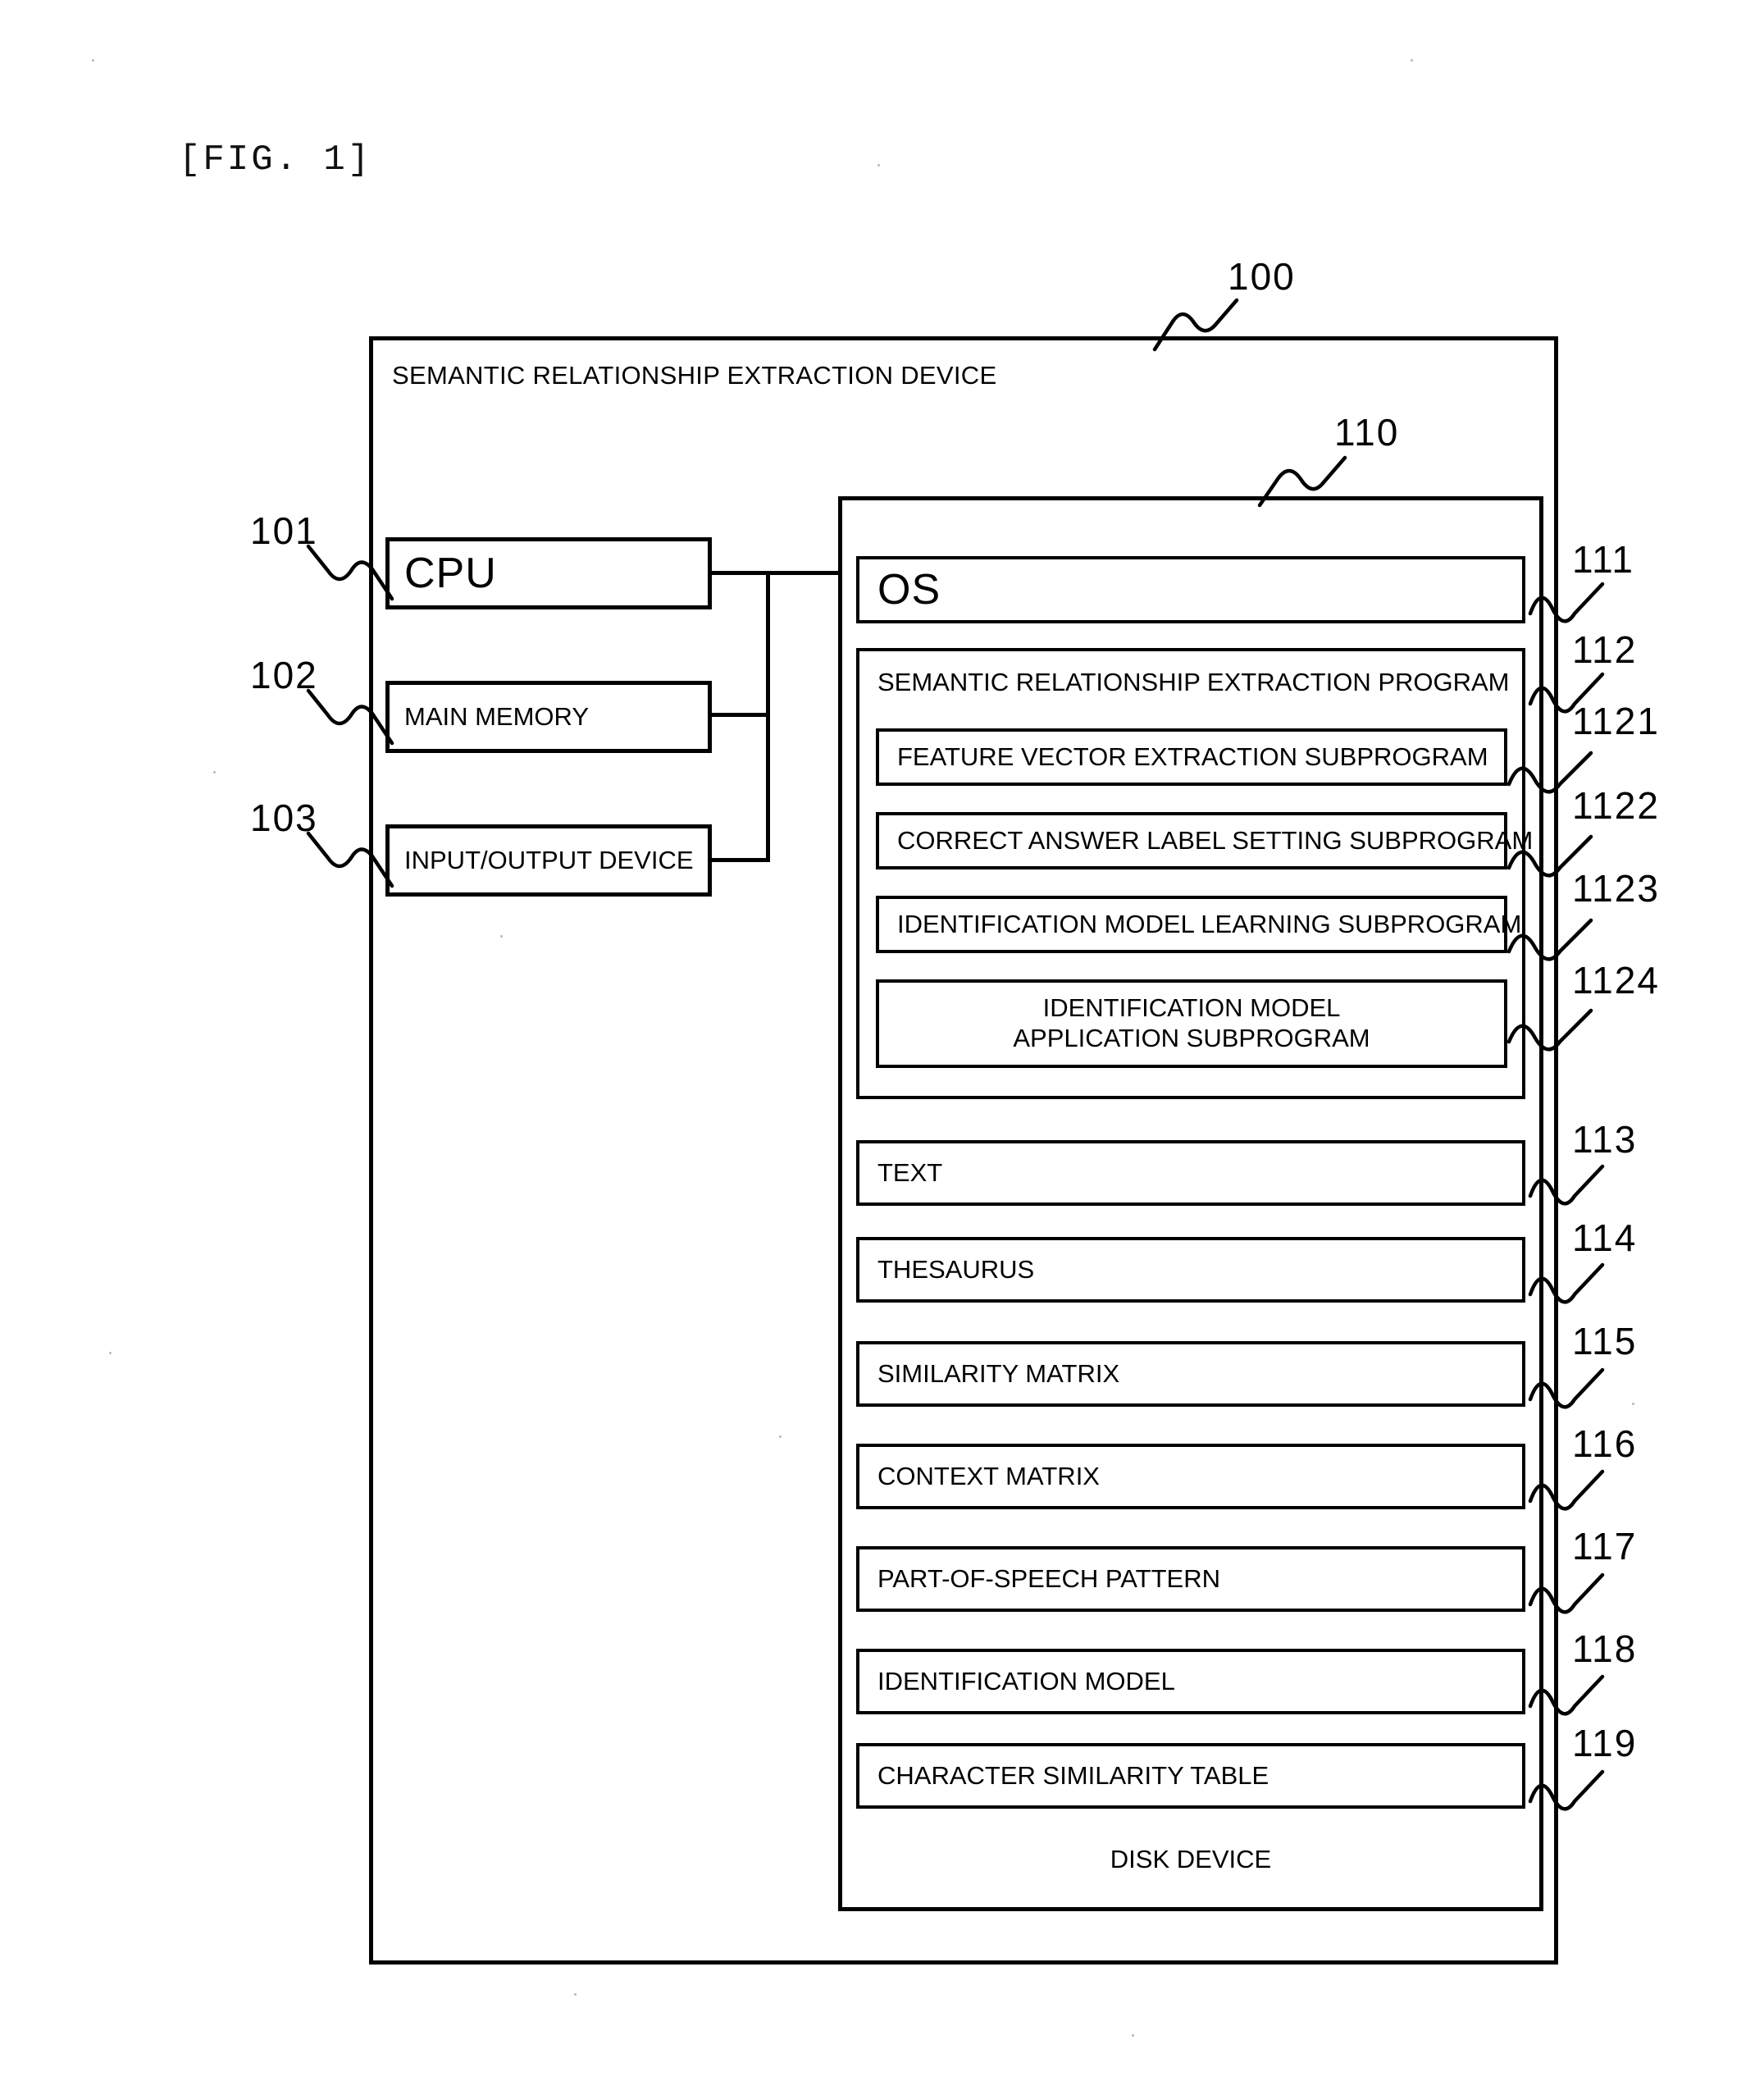 The height and width of the screenshot is (2081, 1764). What do you see at coordinates (999, 1373) in the screenshot?
I see `data-store-2-label: SIMILARITY MATRIX` at bounding box center [999, 1373].